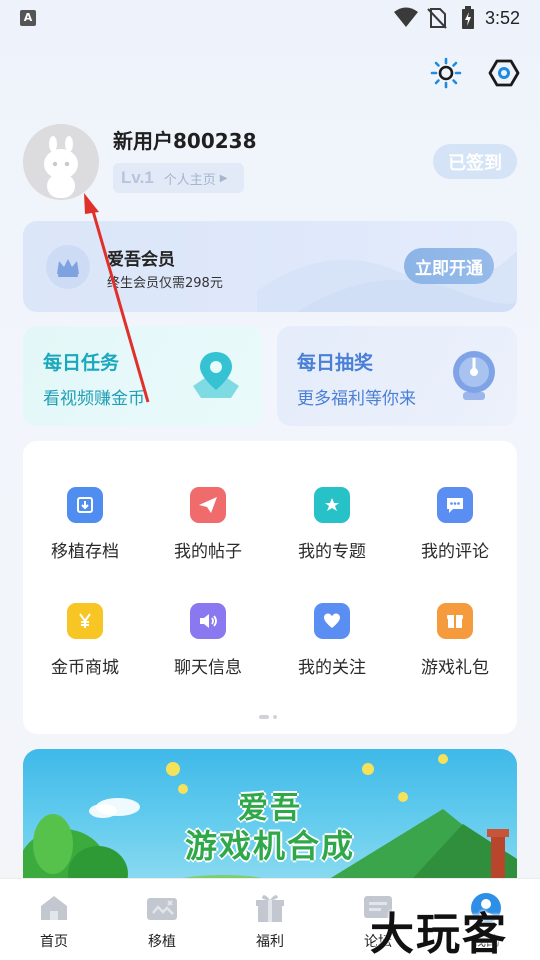 This screenshot has height=960, width=540. What do you see at coordinates (437, 18) in the screenshot?
I see `no-sim-icon` at bounding box center [437, 18].